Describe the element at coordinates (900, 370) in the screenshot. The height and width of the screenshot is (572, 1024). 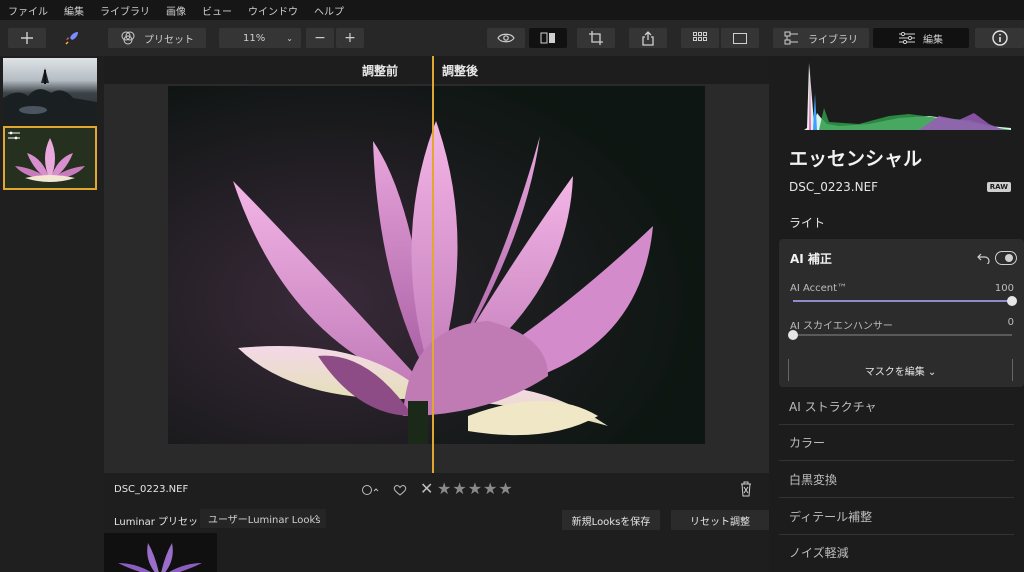
I see `edit-mask-button: マスクを編集 ⌄` at that location.